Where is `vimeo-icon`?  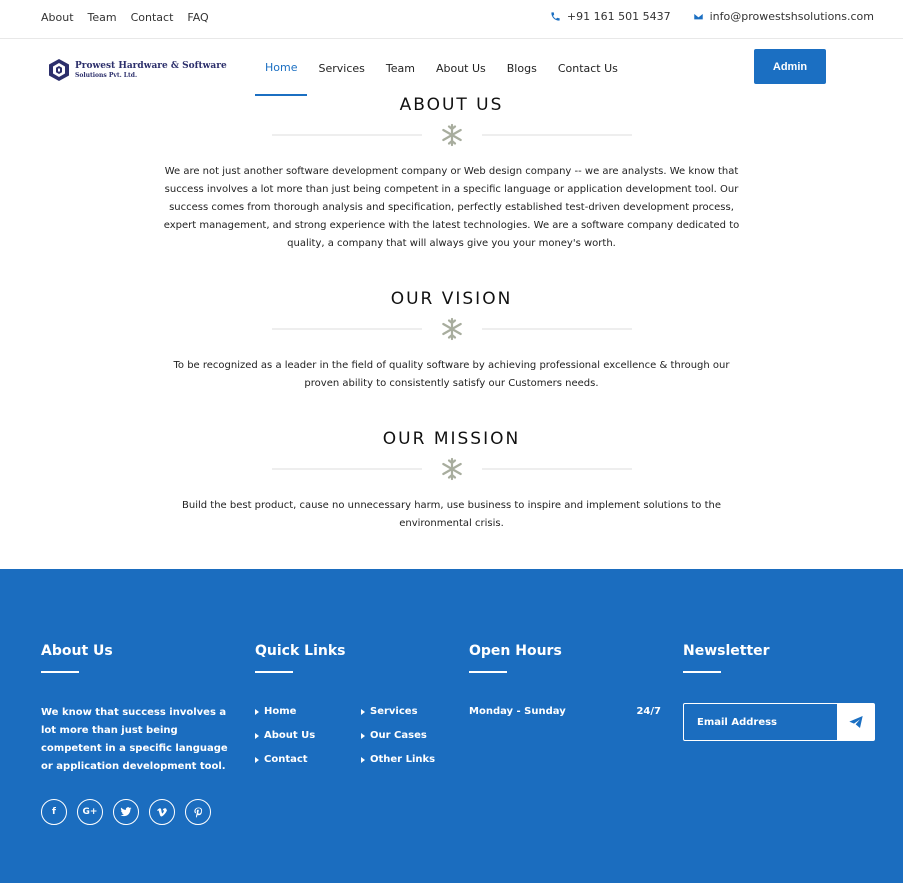
vimeo-icon is located at coordinates (162, 812).